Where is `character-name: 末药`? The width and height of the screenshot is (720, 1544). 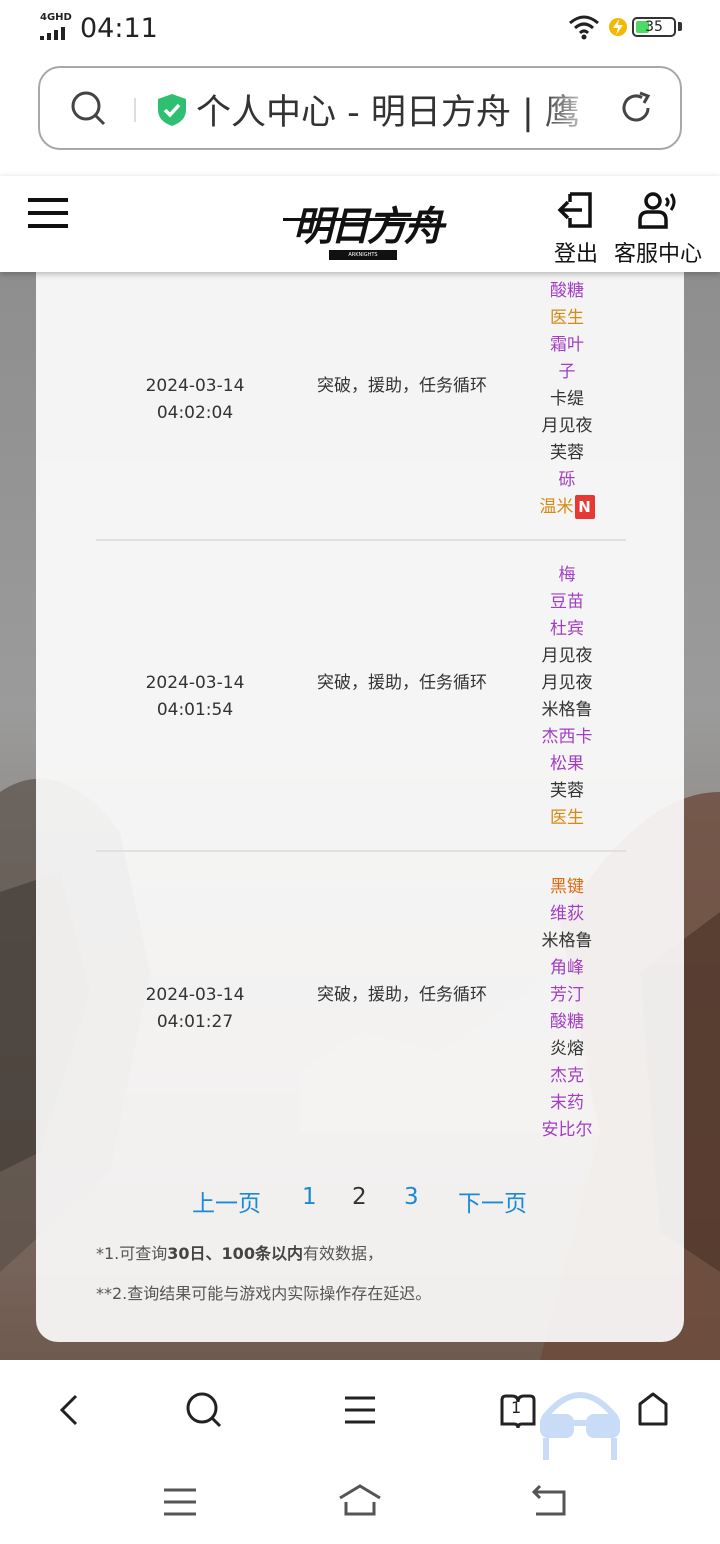 character-name: 末药 is located at coordinates (567, 1103).